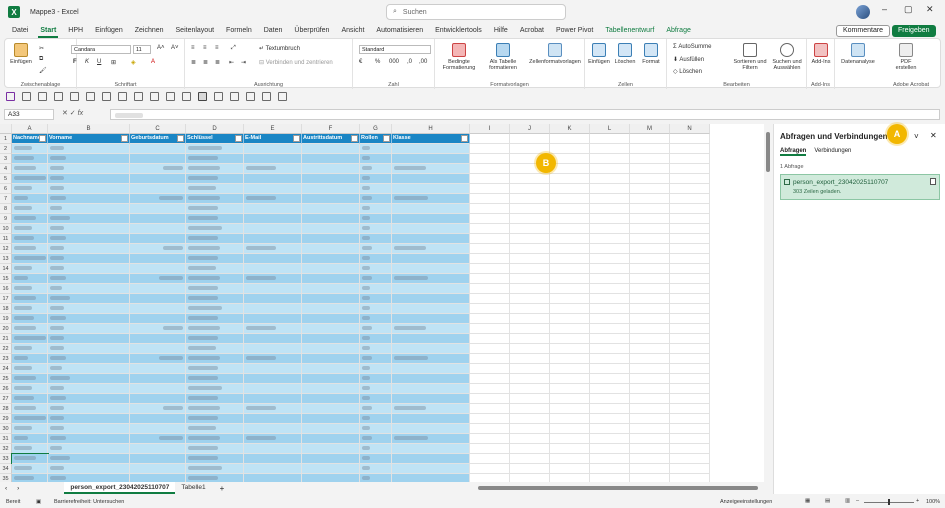 This screenshot has width=945, height=508. Describe the element at coordinates (409, 62) in the screenshot. I see `increase-decimal-icon: ,0` at that location.